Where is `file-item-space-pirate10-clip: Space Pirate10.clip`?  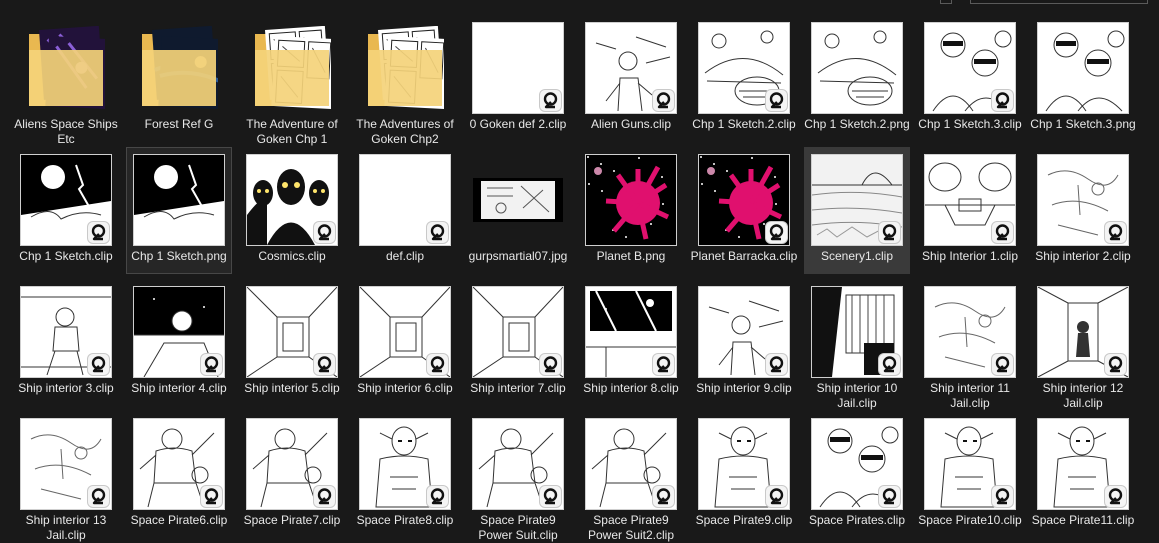
file-item-space-pirate10-clip: Space Pirate10.clip is located at coordinates (970, 474).